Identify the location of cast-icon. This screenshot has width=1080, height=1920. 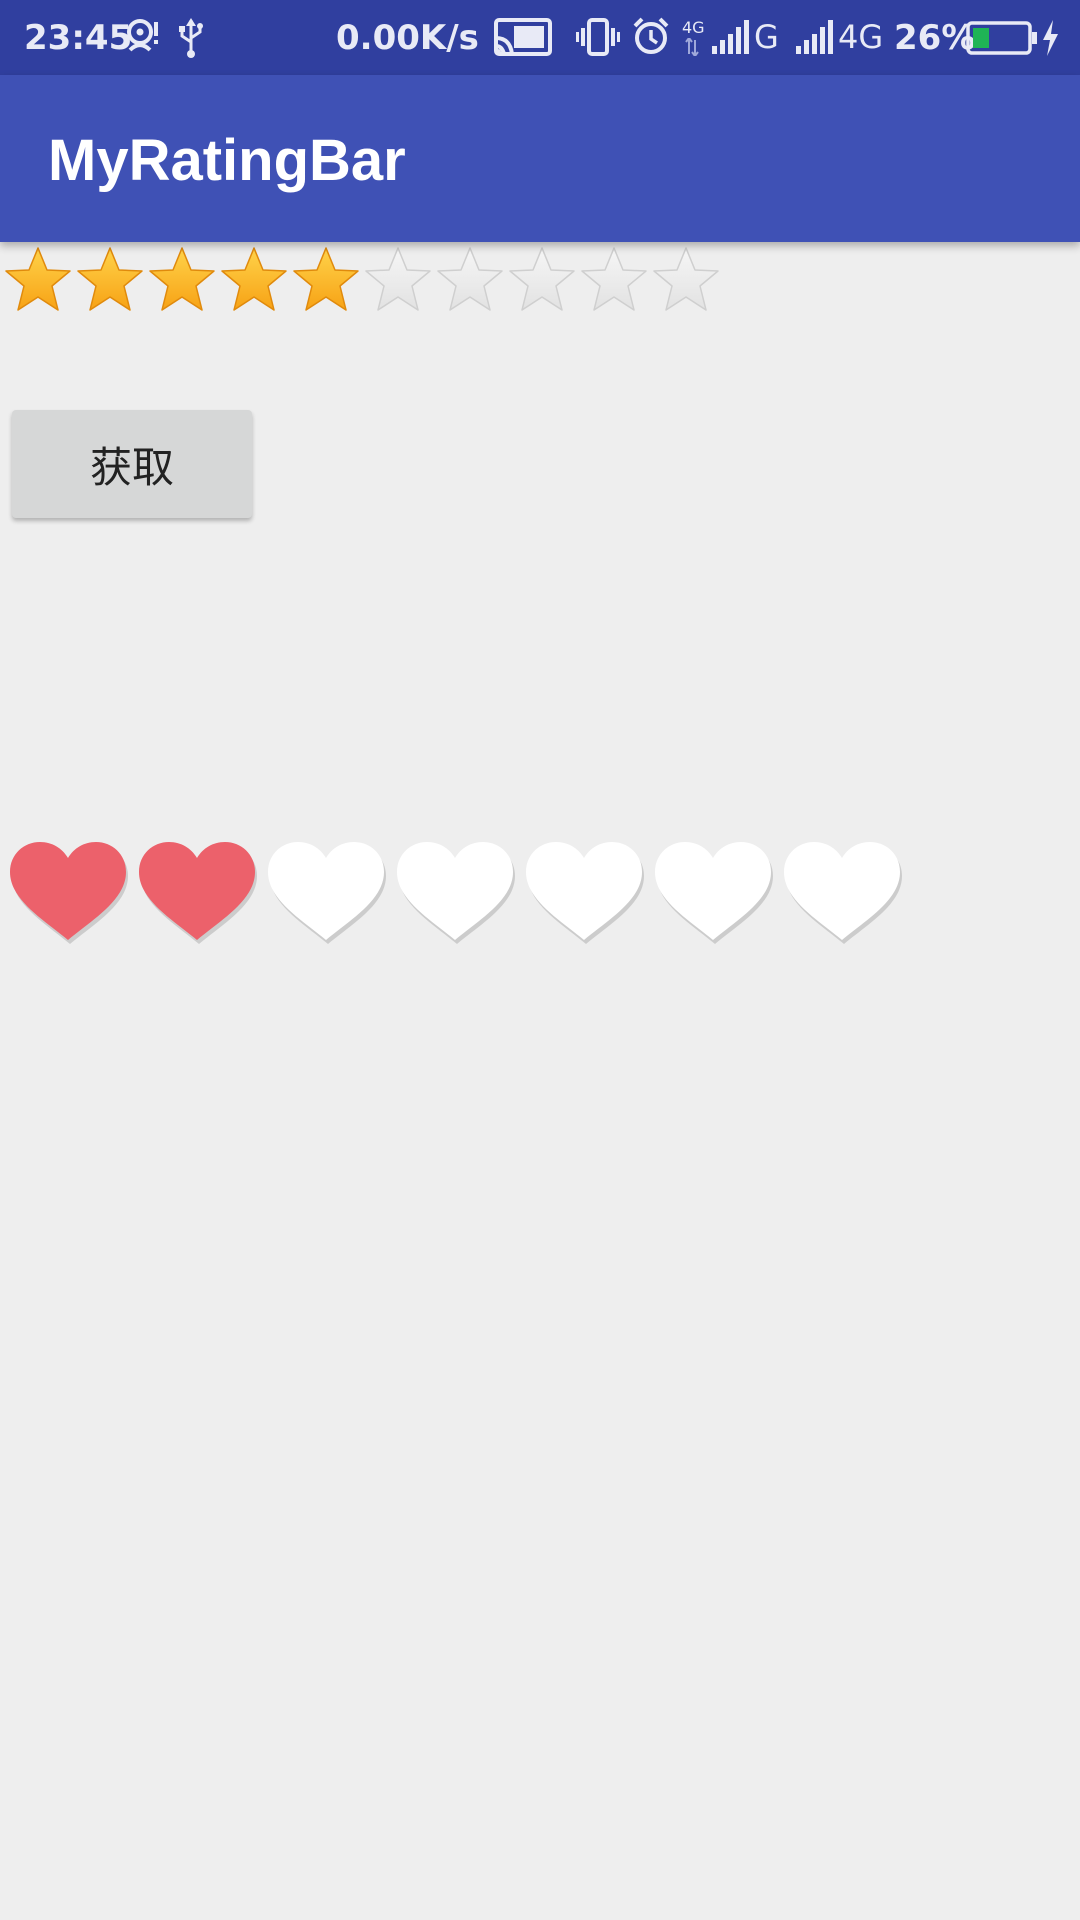
(523, 37).